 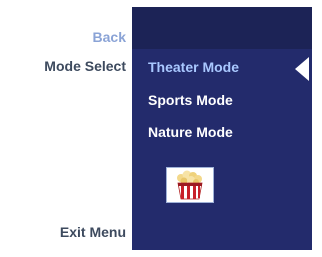 What do you see at coordinates (190, 132) in the screenshot?
I see `option-nature-mode: Nature Mode` at bounding box center [190, 132].